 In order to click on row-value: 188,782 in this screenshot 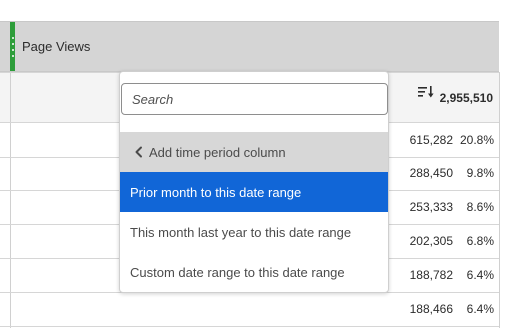, I will do `click(431, 275)`.